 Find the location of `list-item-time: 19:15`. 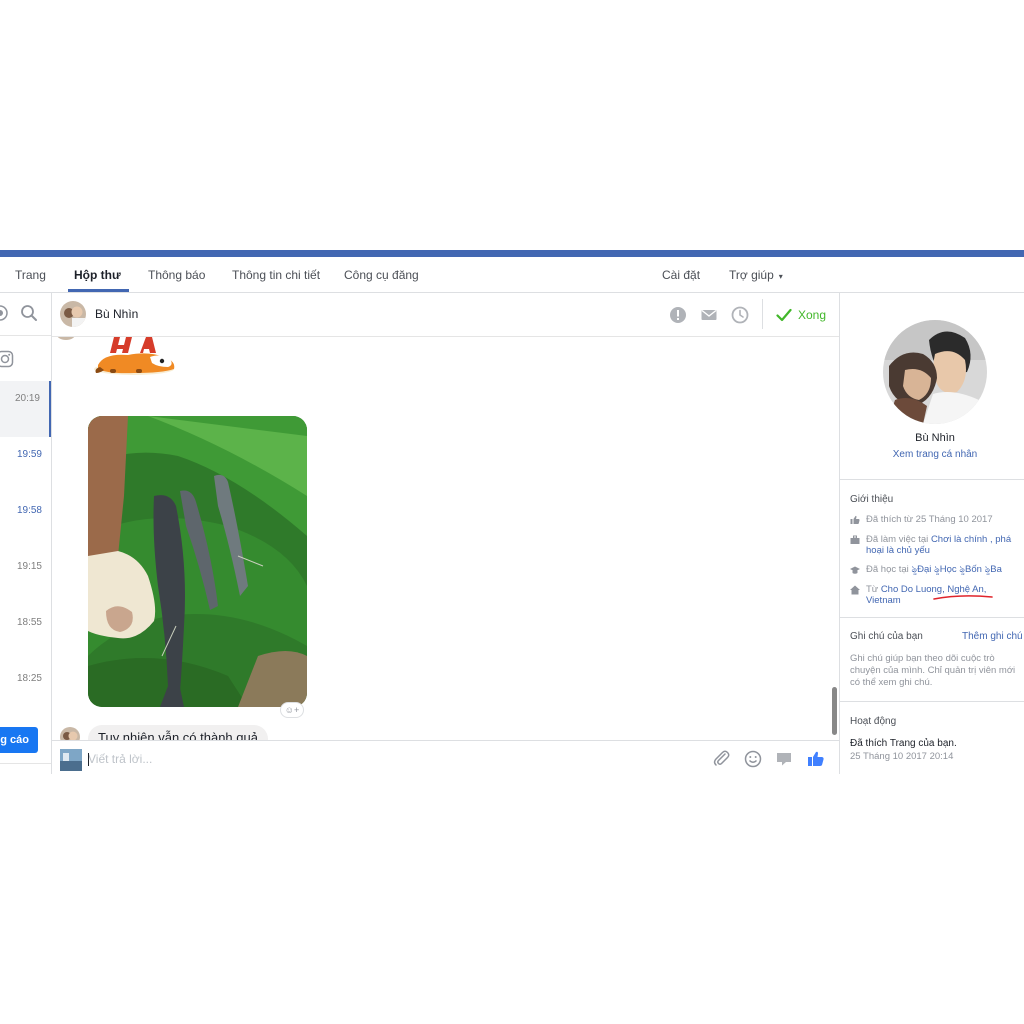

list-item-time: 19:15 is located at coordinates (29, 566).